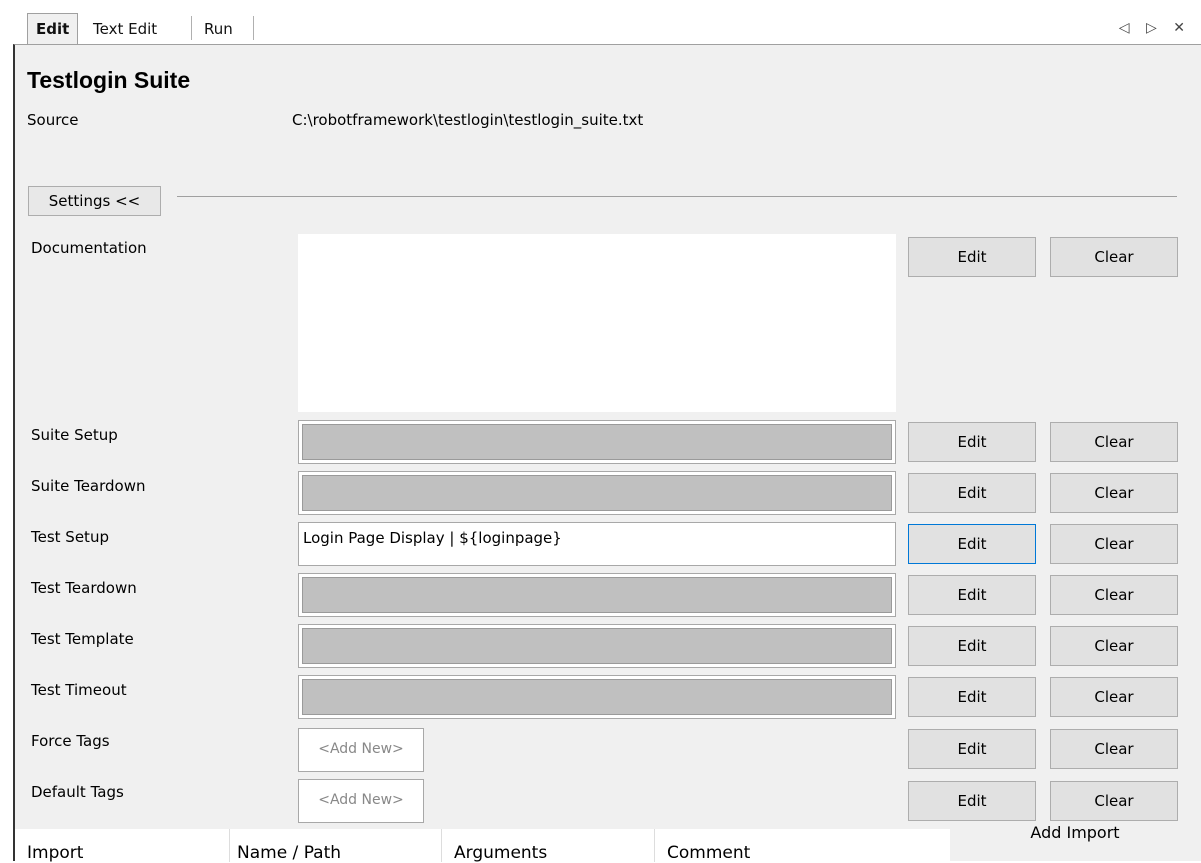 The width and height of the screenshot is (1201, 863). What do you see at coordinates (53, 29) in the screenshot?
I see `tab-edit: Edit` at bounding box center [53, 29].